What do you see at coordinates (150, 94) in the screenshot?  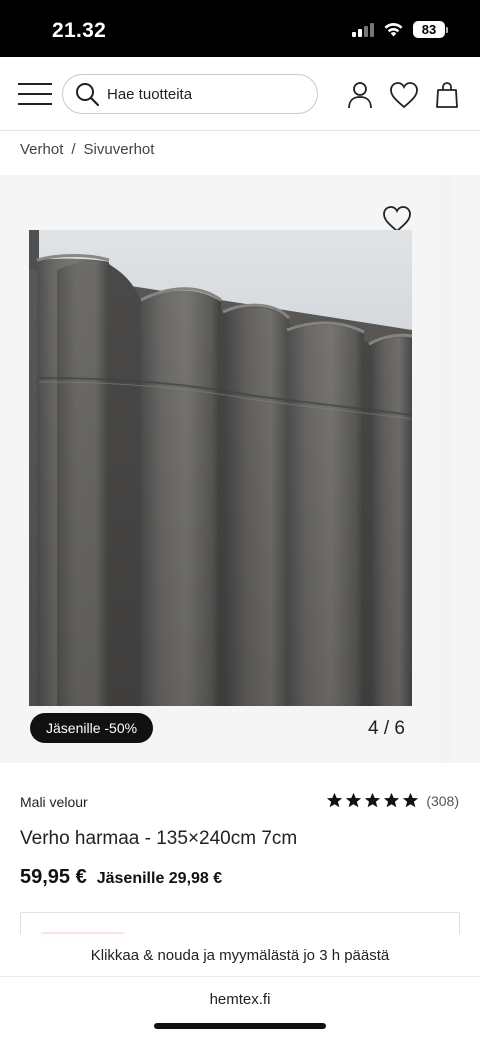 I see `search-placeholder: Hae tuotteita` at bounding box center [150, 94].